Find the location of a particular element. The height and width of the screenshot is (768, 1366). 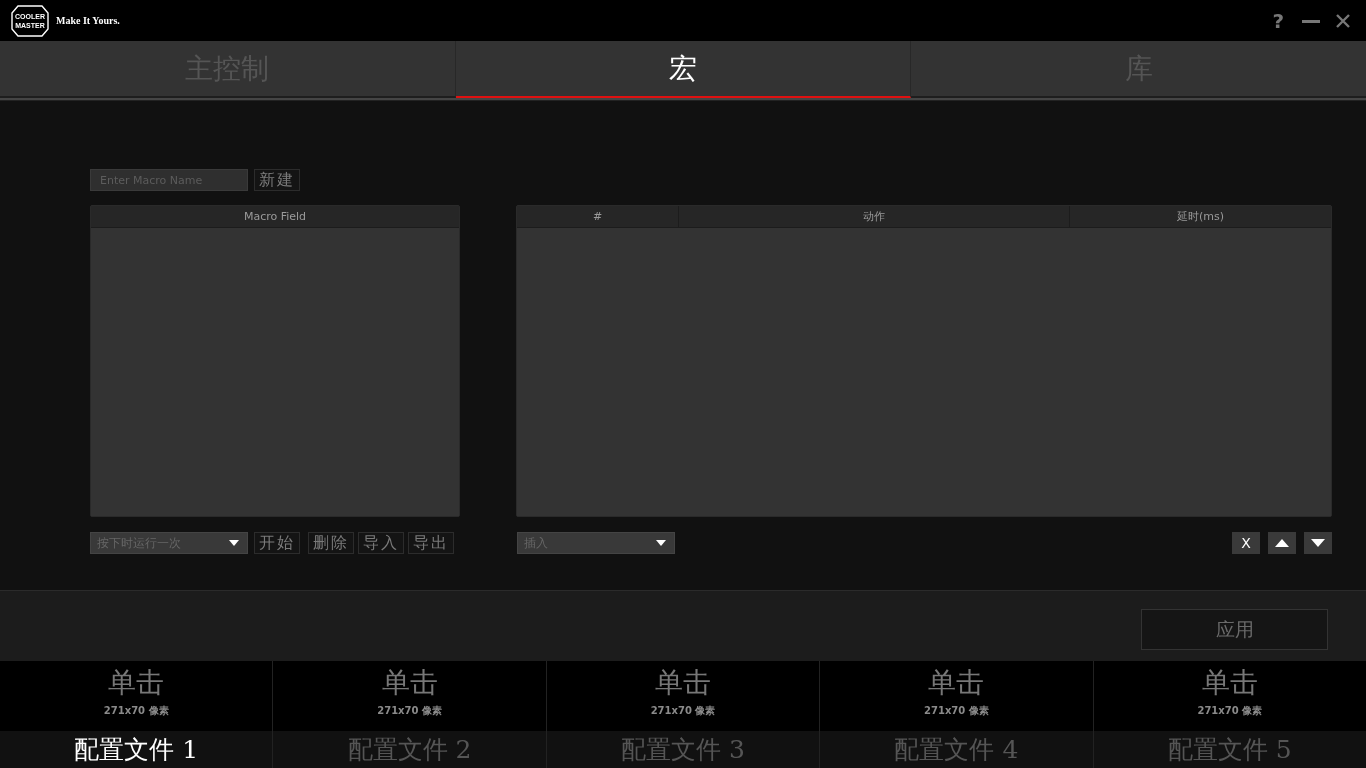

macro-action-button: 删除 is located at coordinates (331, 543).